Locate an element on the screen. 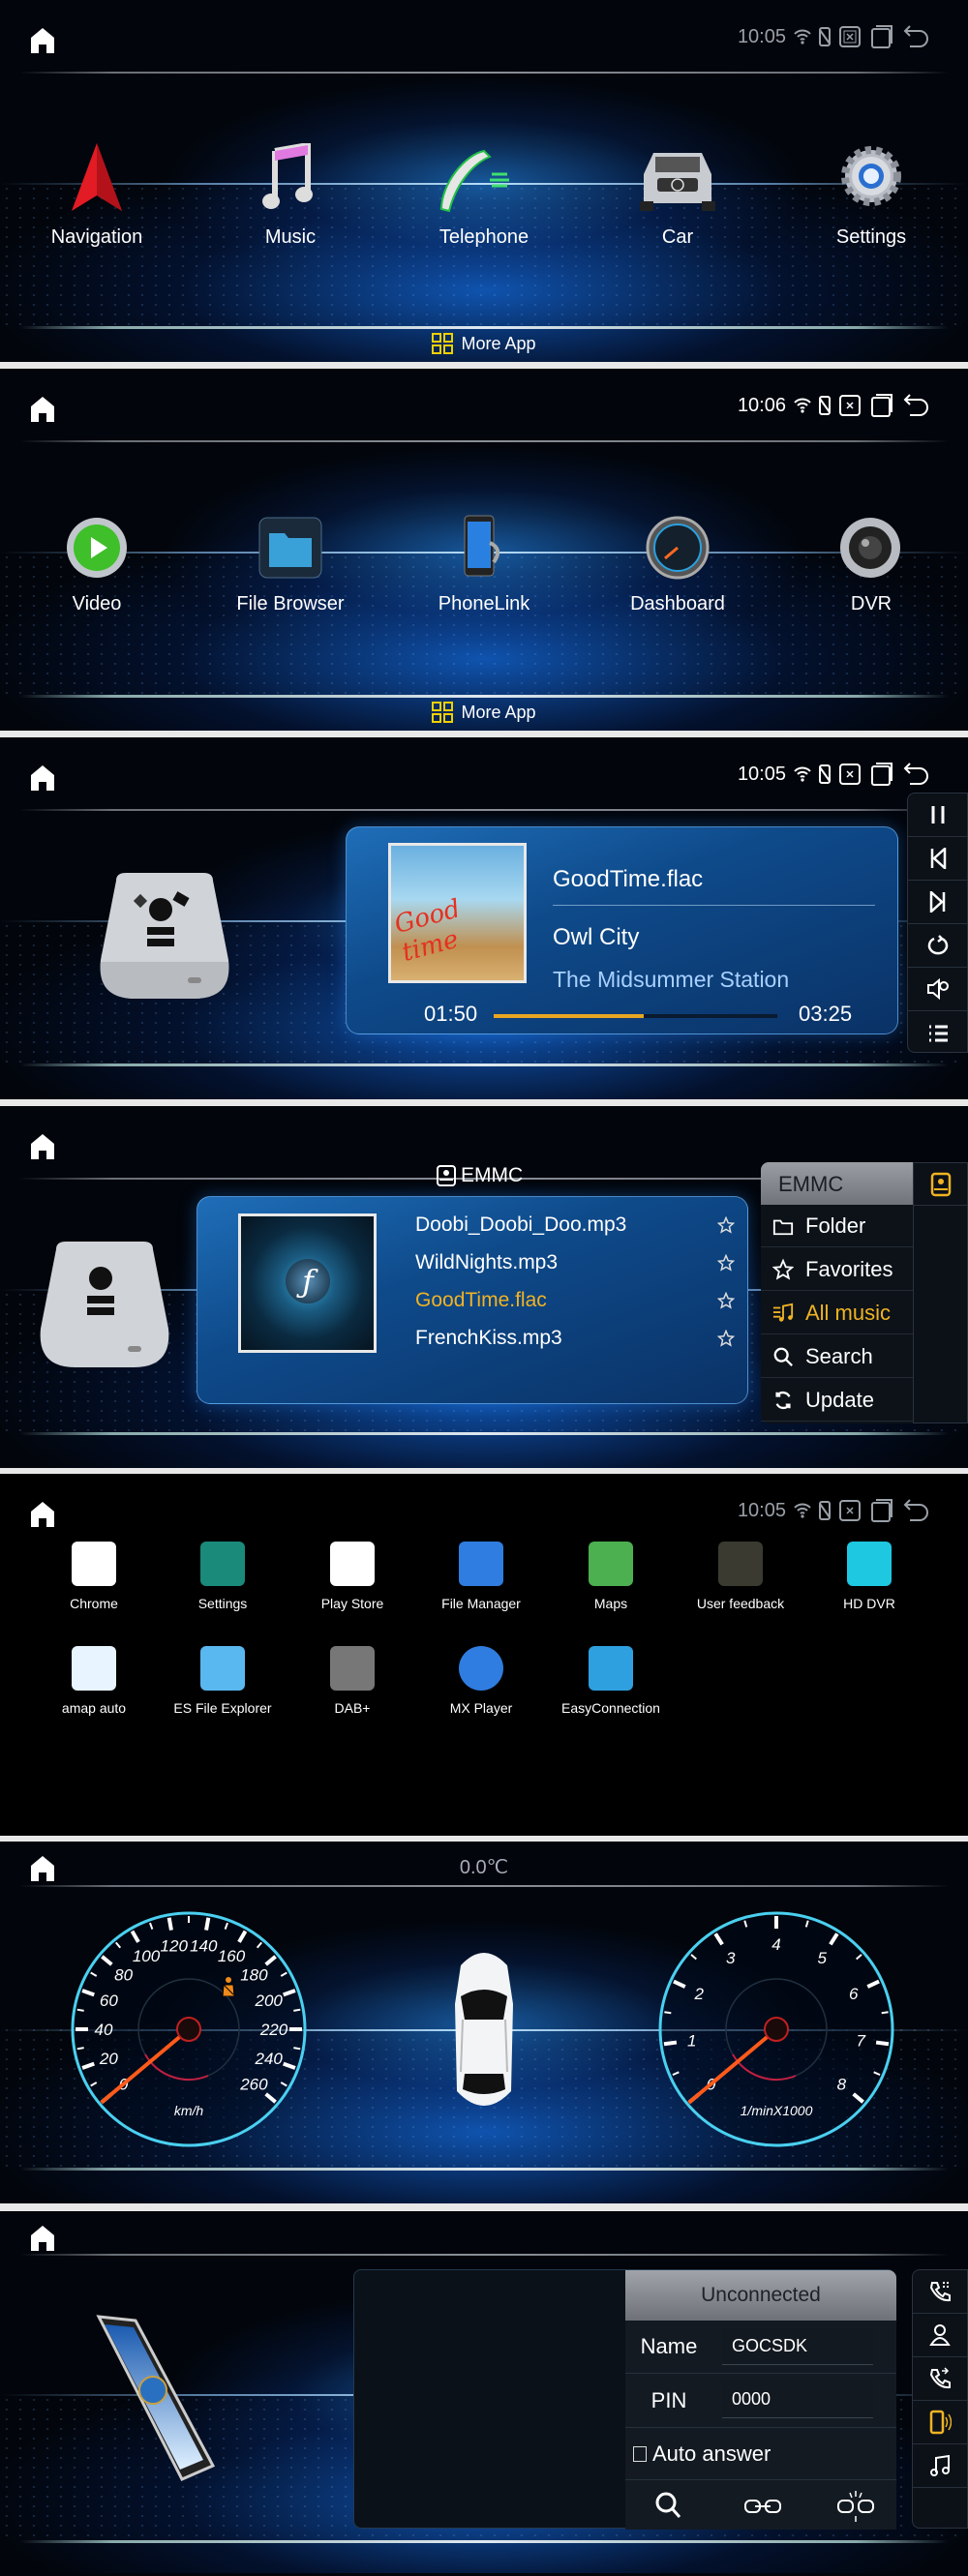 The height and width of the screenshot is (2576, 968). play-icon is located at coordinates (97, 548).